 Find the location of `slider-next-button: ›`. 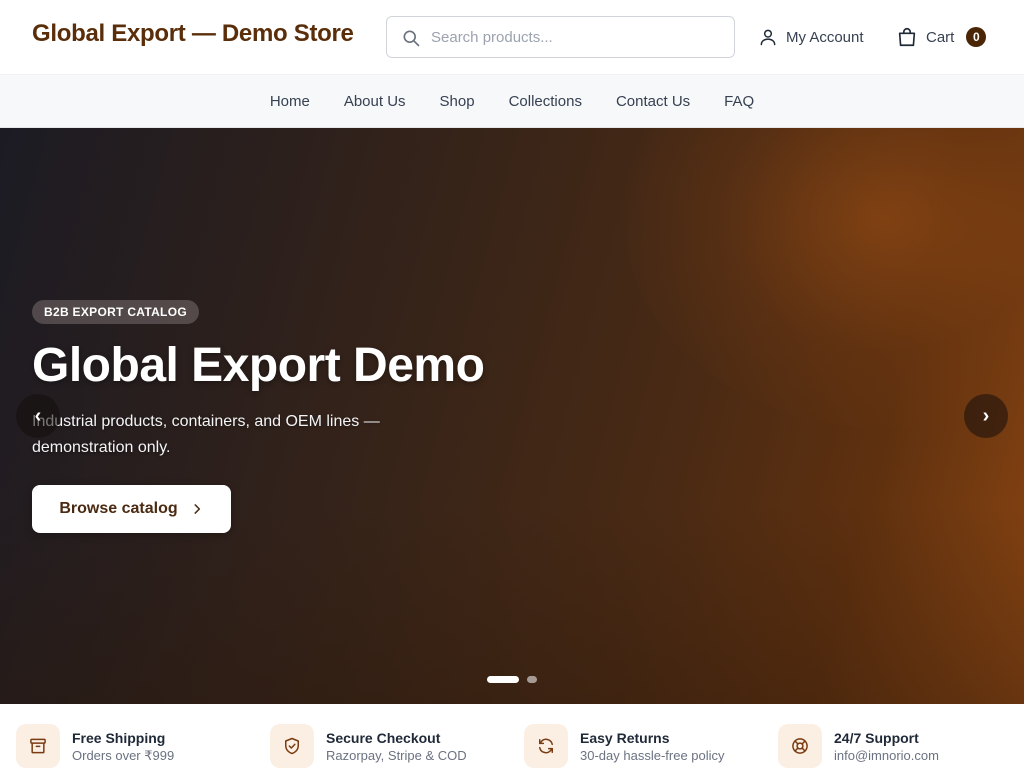

slider-next-button: › is located at coordinates (986, 416).